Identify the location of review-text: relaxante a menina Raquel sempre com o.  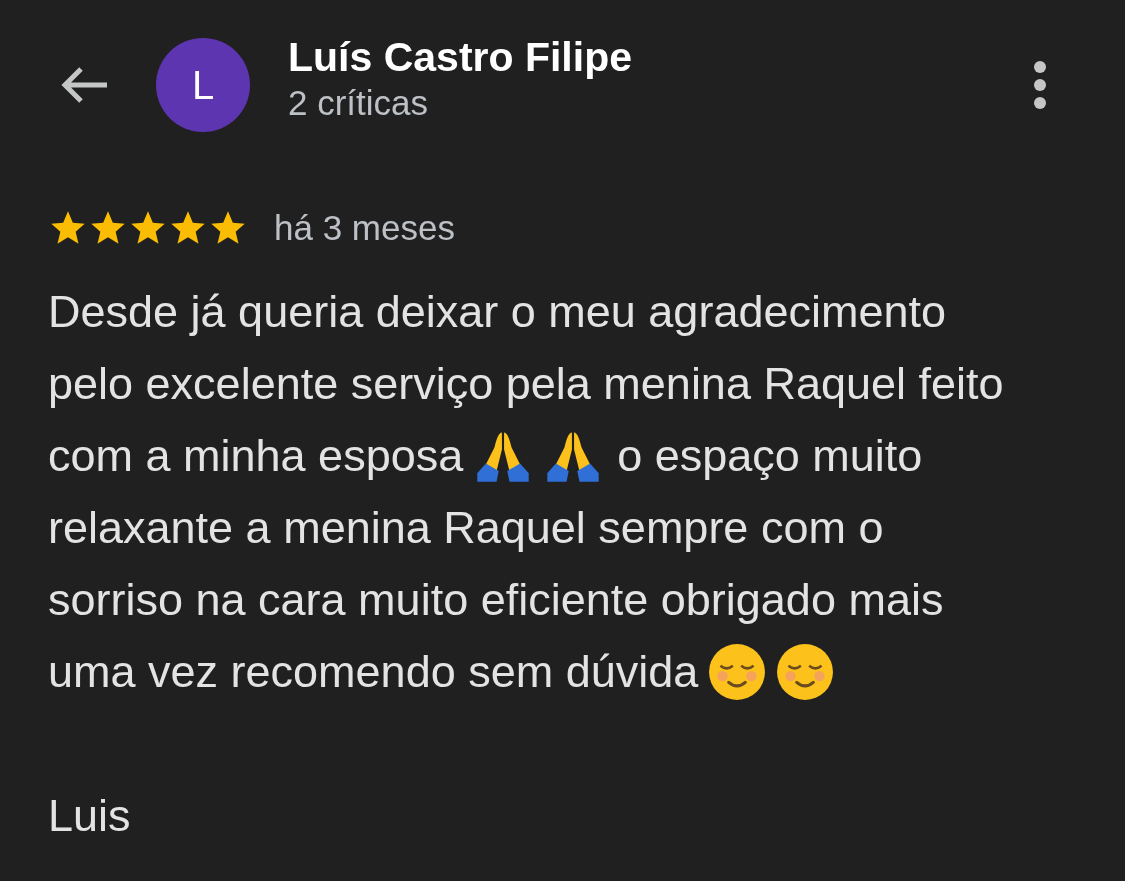
(466, 528).